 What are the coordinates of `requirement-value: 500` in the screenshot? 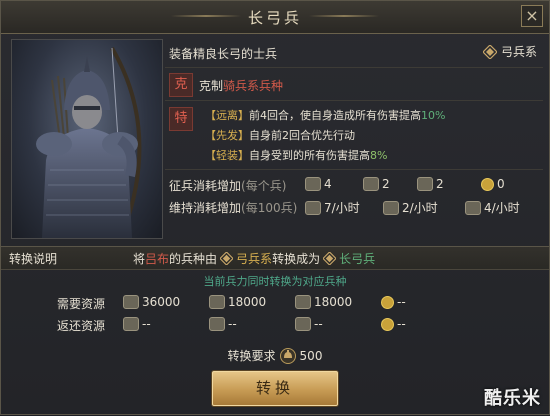 It's located at (311, 356).